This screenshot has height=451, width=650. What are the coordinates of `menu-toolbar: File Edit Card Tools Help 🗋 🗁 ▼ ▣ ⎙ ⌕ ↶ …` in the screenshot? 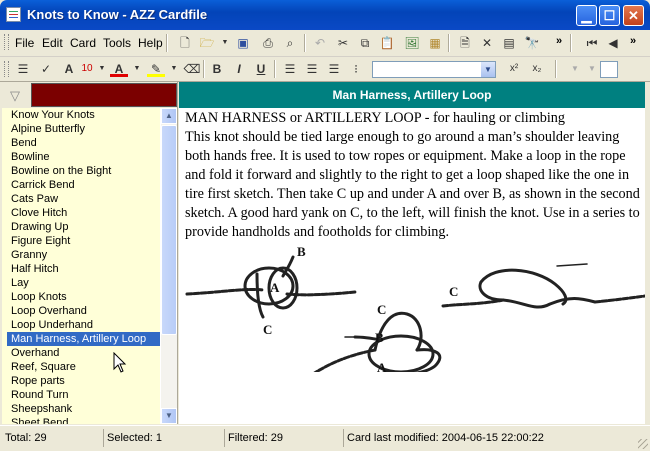 It's located at (325, 43).